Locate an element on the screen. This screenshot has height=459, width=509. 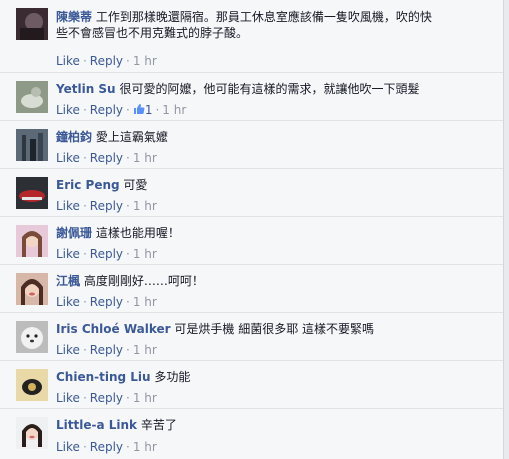
comment-item: Little-a Link 辛苦了 Like · Reply · 1 hr is located at coordinates (251, 433).